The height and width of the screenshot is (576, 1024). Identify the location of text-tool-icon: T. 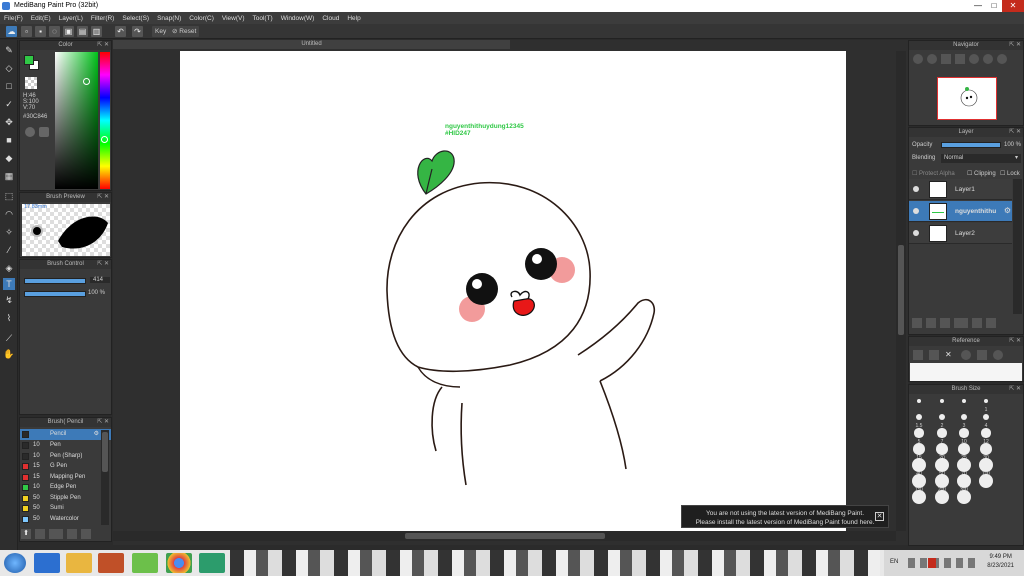
(9, 284).